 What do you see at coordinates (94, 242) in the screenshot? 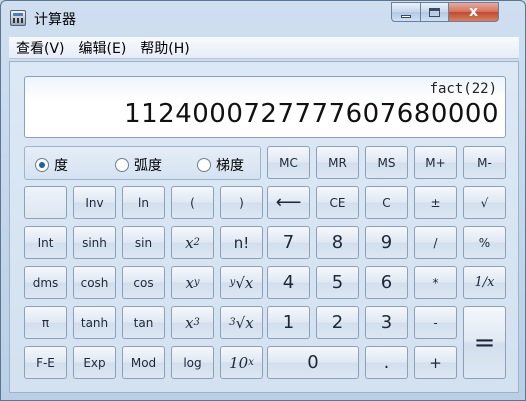
I see `sinh-button: sinh` at bounding box center [94, 242].